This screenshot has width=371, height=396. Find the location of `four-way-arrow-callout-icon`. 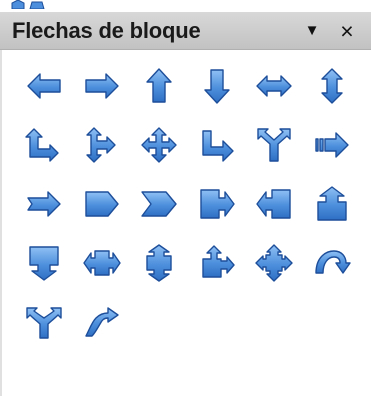

four-way-arrow-callout-icon is located at coordinates (274, 263).